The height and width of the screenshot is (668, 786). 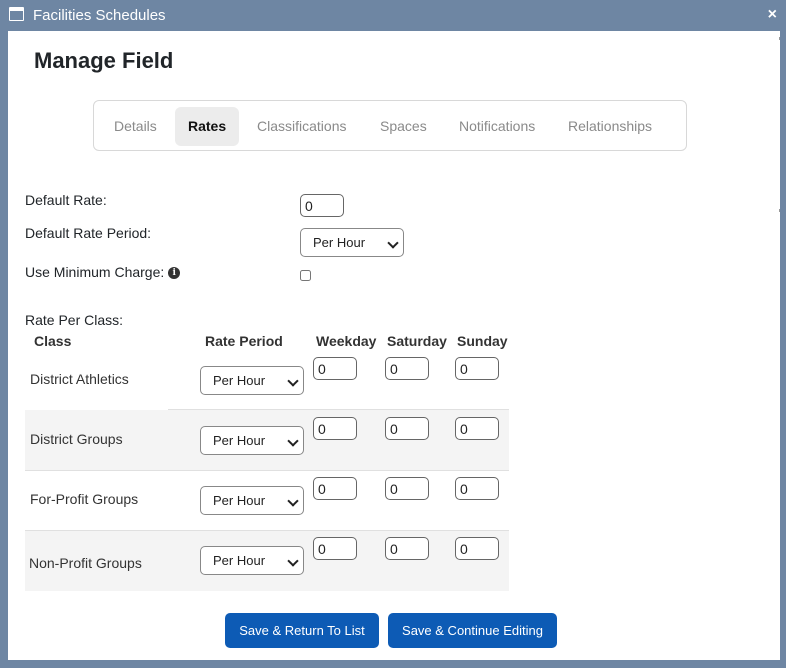 What do you see at coordinates (79, 379) in the screenshot?
I see `class-name: District Athletics` at bounding box center [79, 379].